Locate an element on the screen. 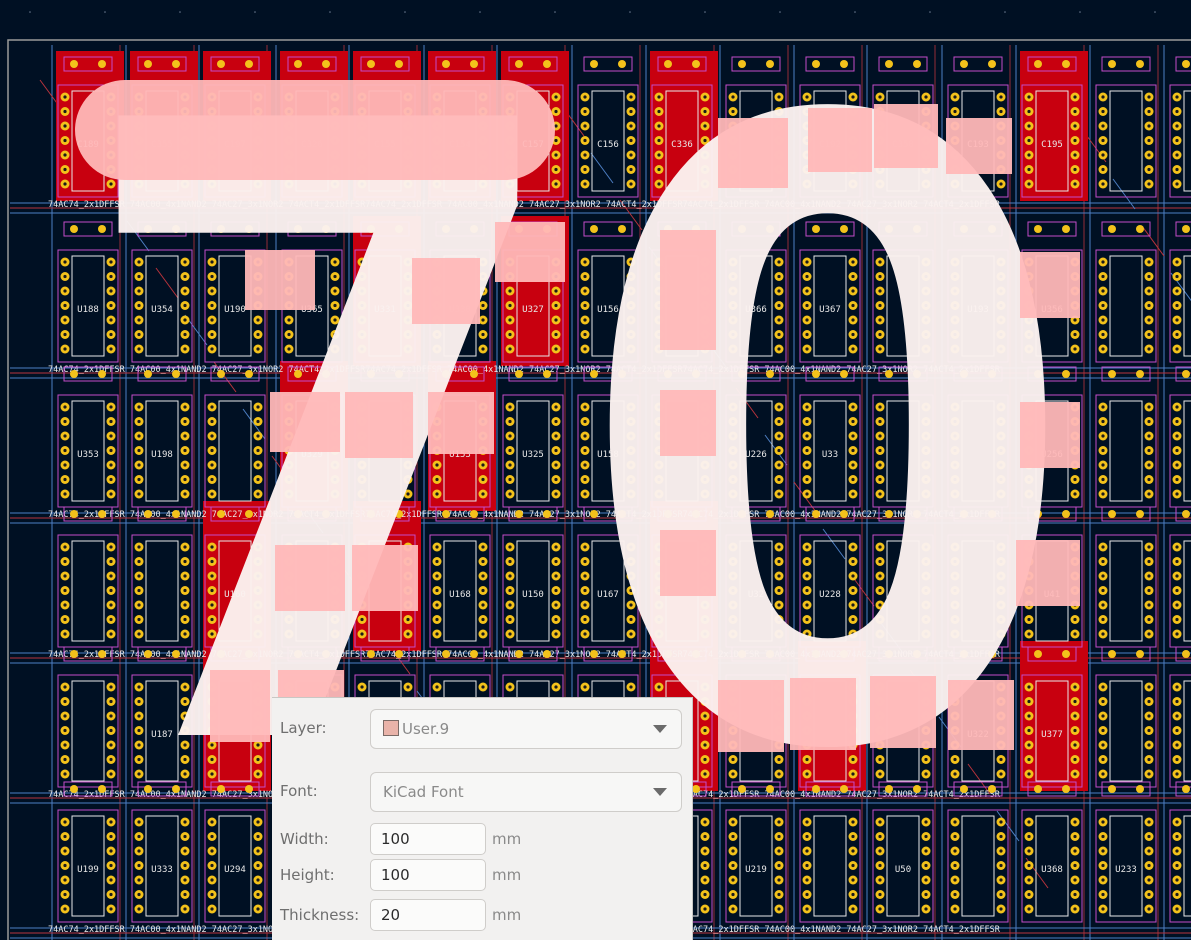  ic-footprint is located at coordinates (682, 292).